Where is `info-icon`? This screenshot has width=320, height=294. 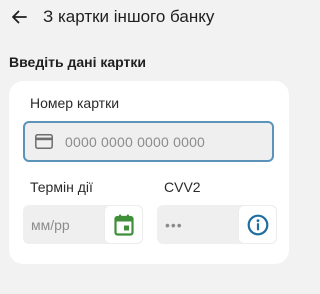 info-icon is located at coordinates (257, 224).